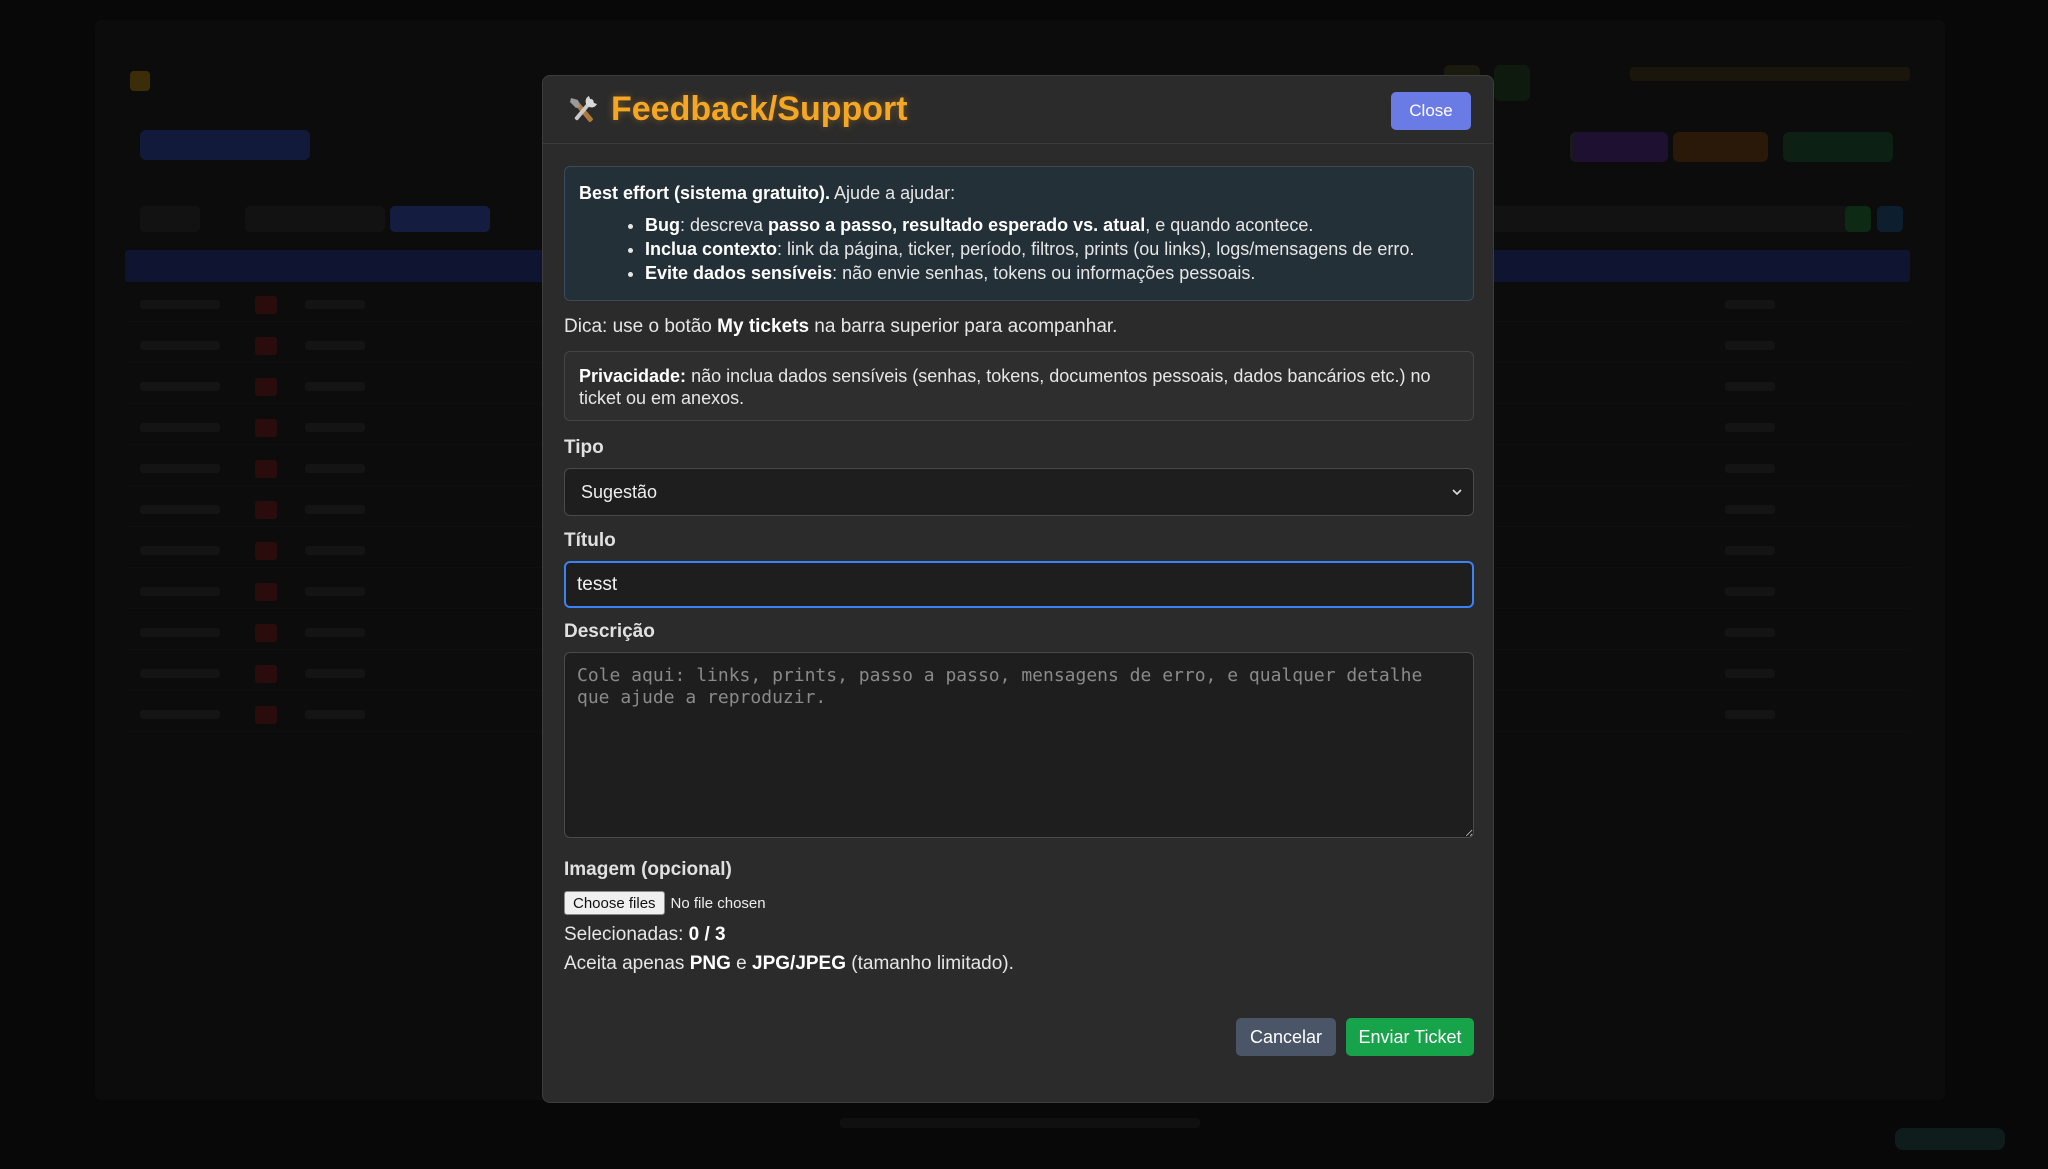 Image resolution: width=2048 pixels, height=1169 pixels. I want to click on background-user, so click(1770, 74).